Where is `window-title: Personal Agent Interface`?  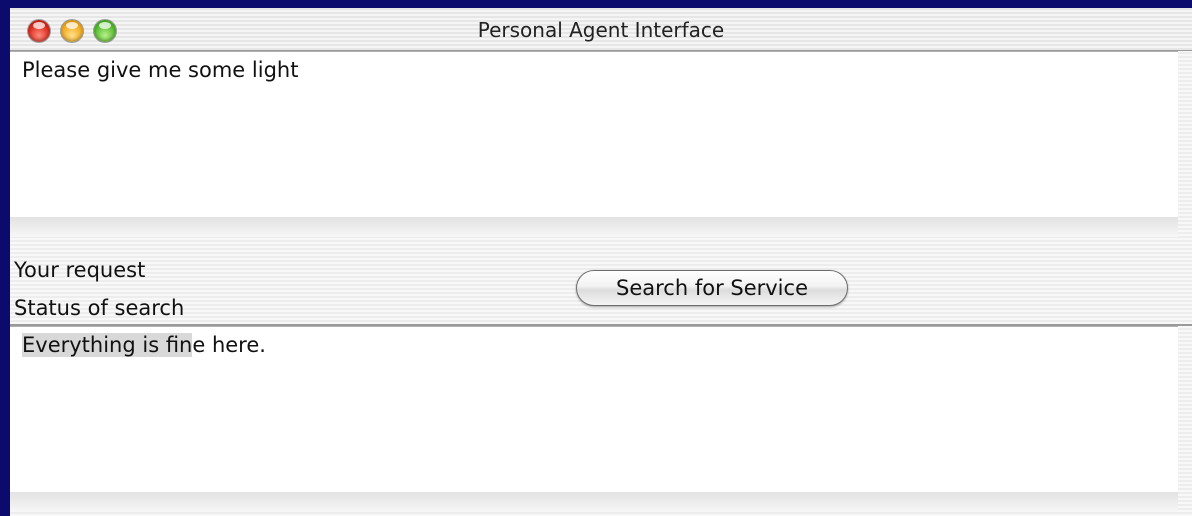 window-title: Personal Agent Interface is located at coordinates (601, 30).